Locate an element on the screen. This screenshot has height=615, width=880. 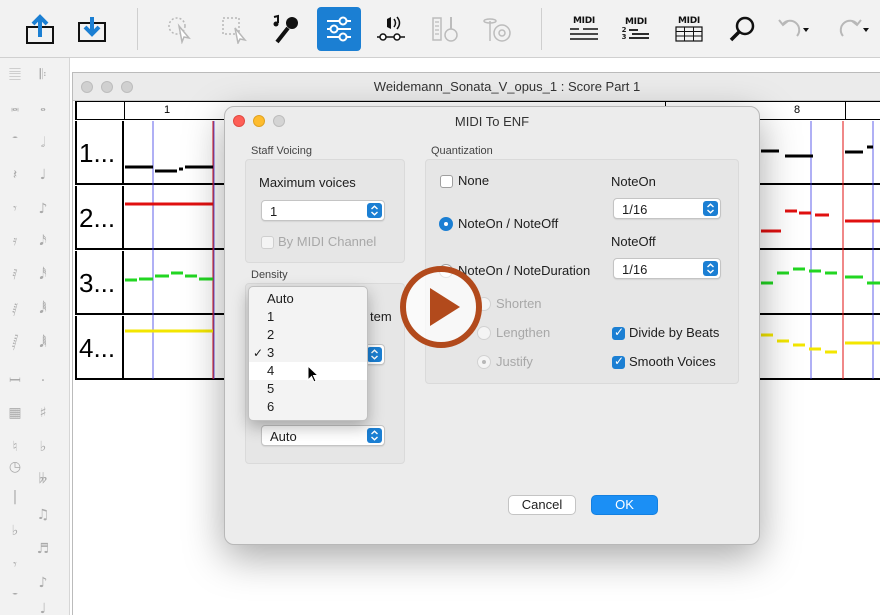
ok-button: OK is located at coordinates (624, 505).